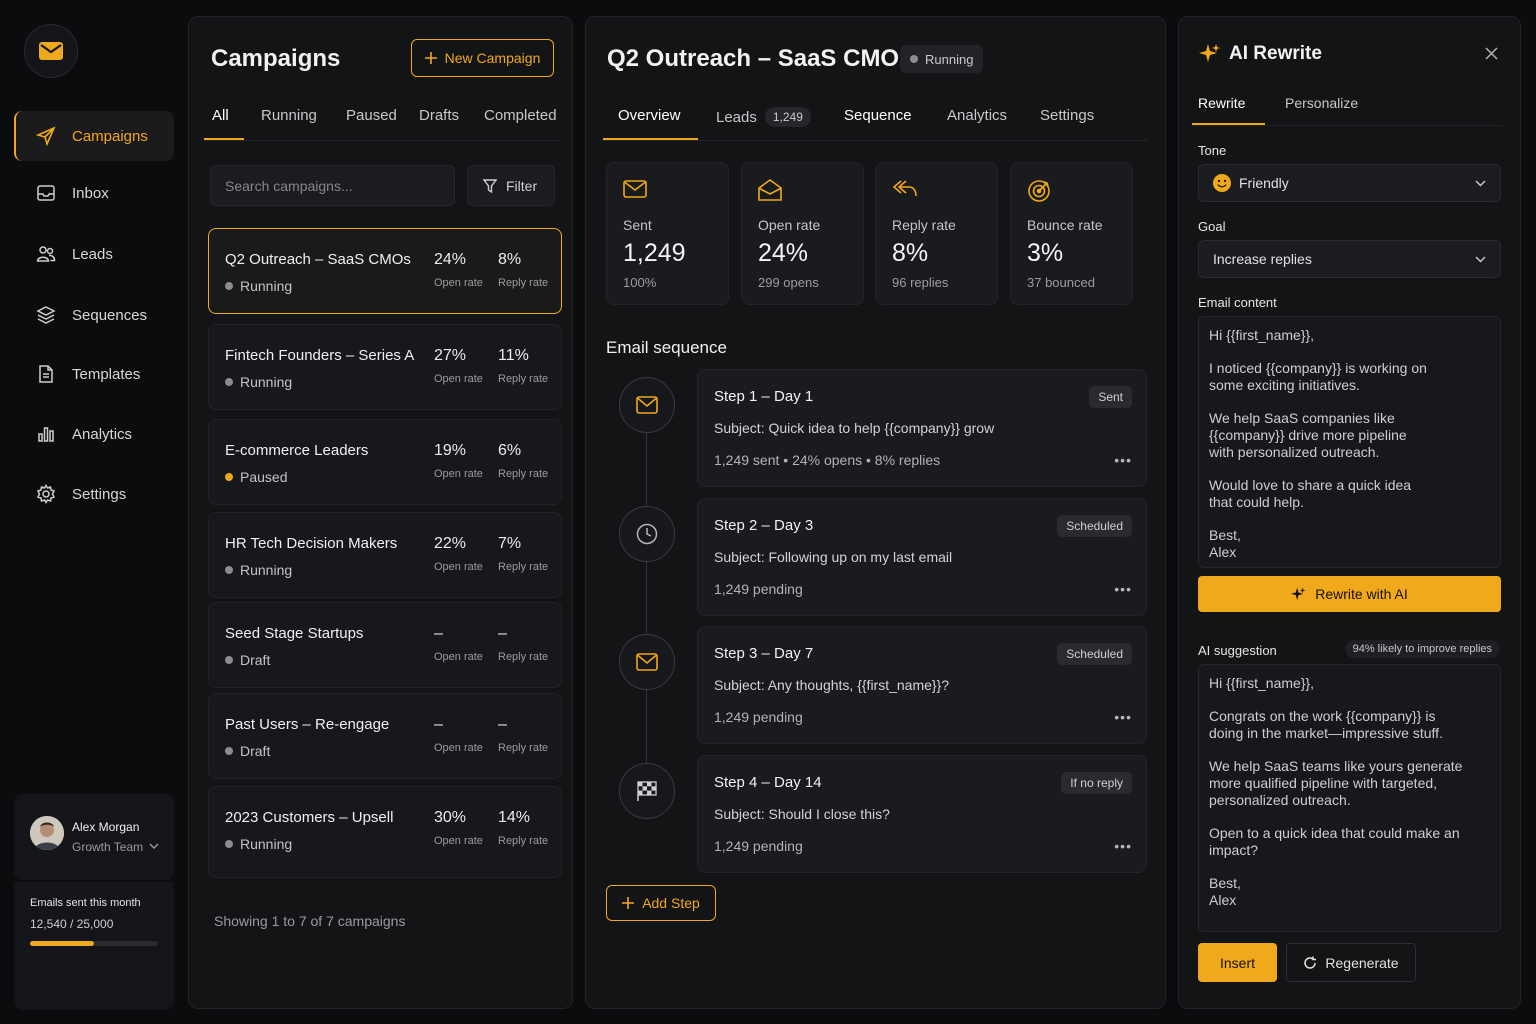 The width and height of the screenshot is (1536, 1024). I want to click on user-team: Growth Team, so click(108, 847).